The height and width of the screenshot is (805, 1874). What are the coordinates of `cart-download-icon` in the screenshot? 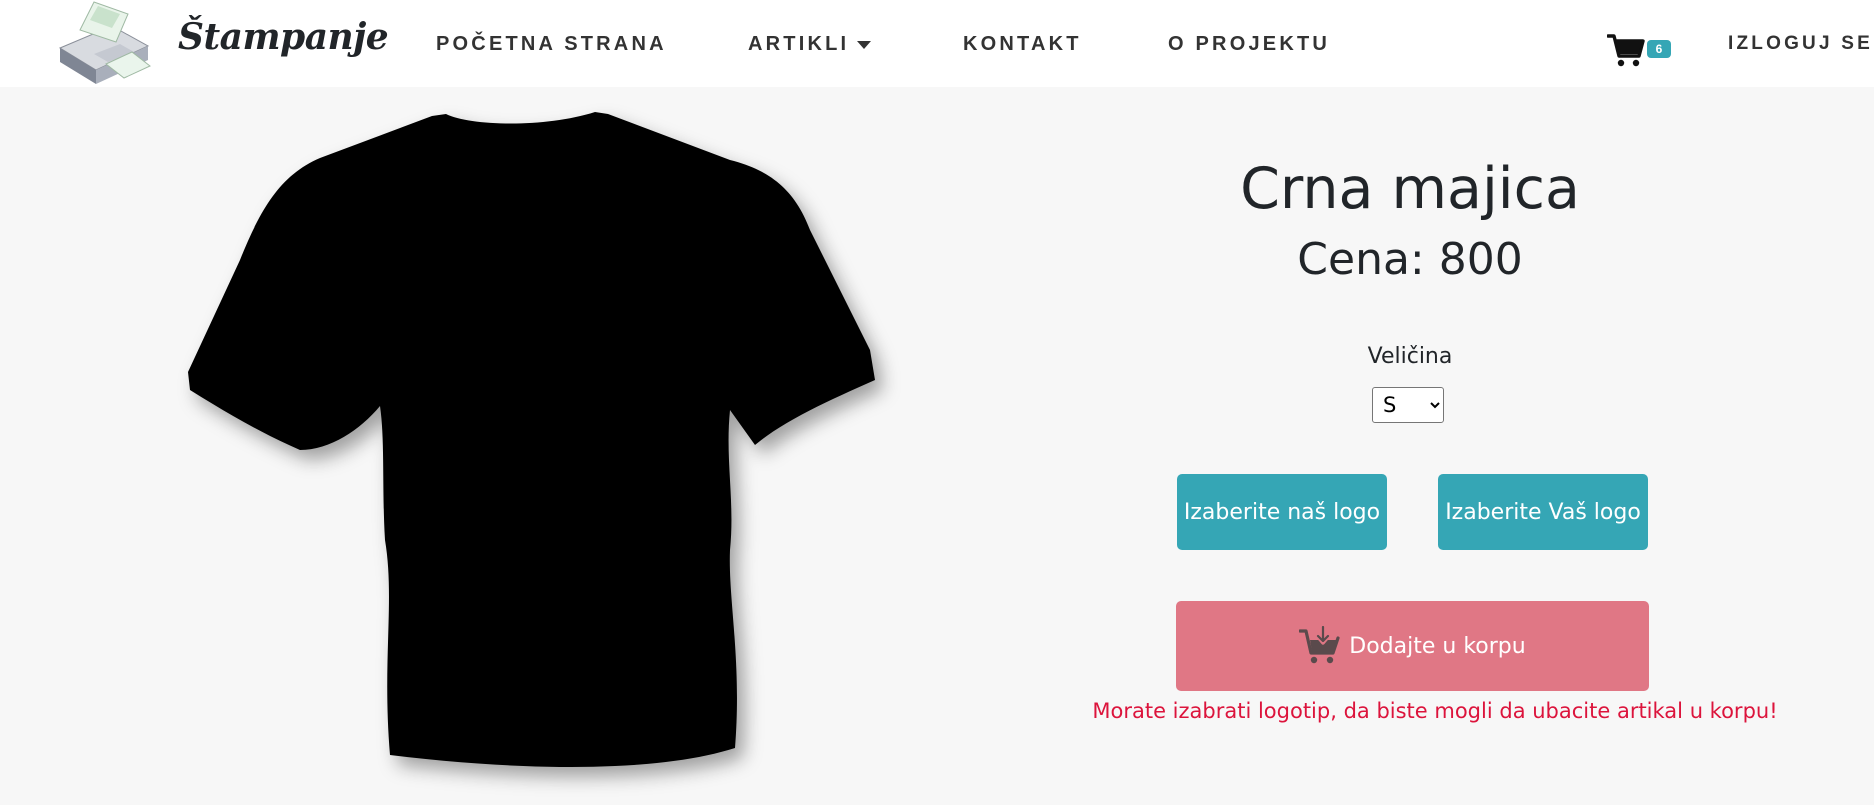 It's located at (1319, 645).